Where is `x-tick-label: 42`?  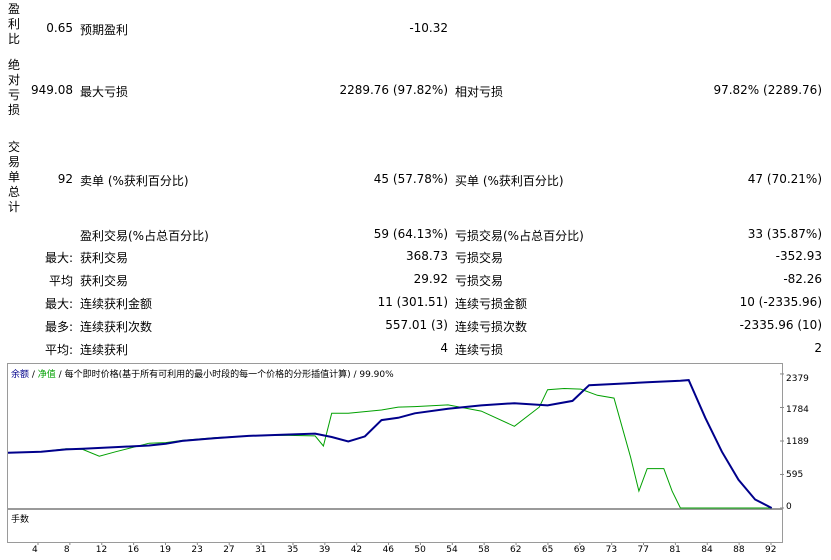 x-tick-label: 42 is located at coordinates (356, 550).